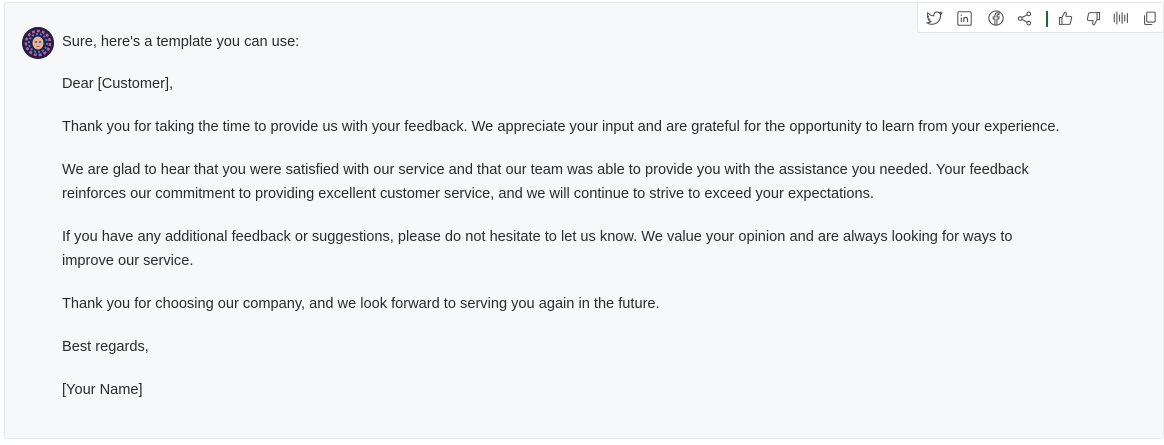 This screenshot has width=1164, height=445. I want to click on share-icon, so click(1024, 18).